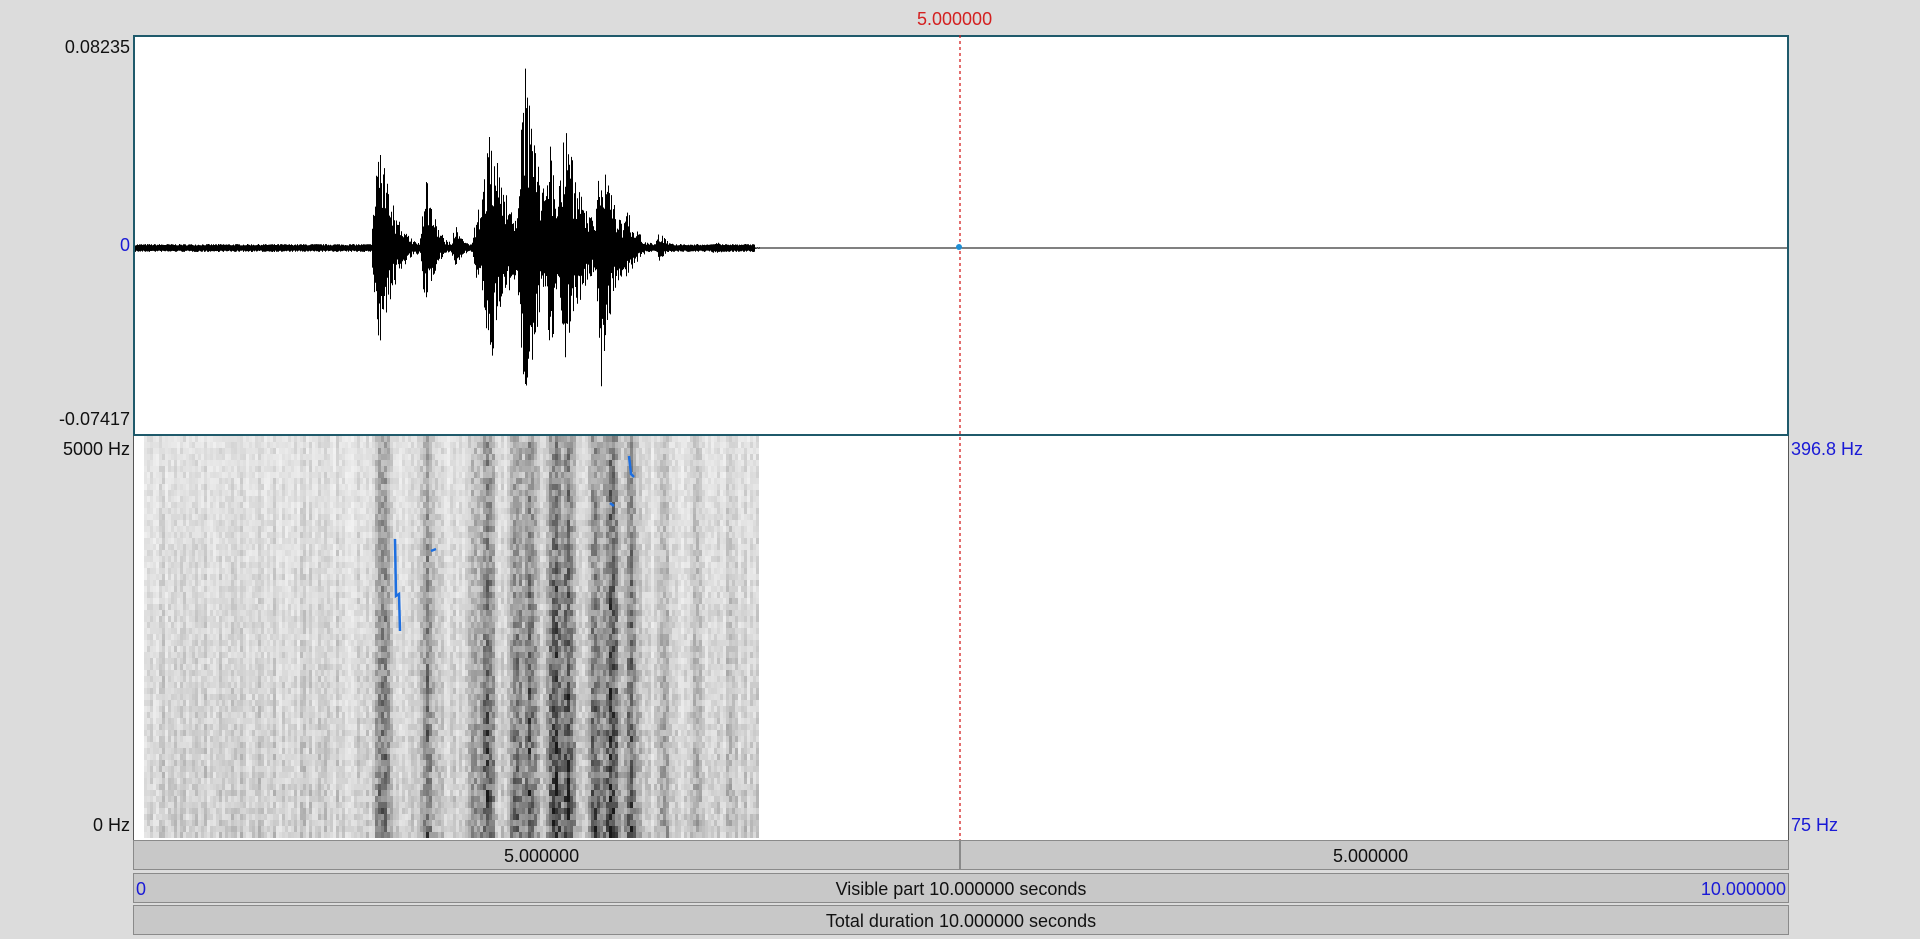  Describe the element at coordinates (97, 47) in the screenshot. I see `waveform-max-label: 0.08235` at that location.